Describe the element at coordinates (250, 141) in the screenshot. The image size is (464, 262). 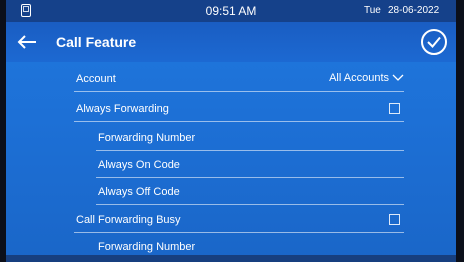
I see `forwarding-number-row: Forwarding Number` at that location.